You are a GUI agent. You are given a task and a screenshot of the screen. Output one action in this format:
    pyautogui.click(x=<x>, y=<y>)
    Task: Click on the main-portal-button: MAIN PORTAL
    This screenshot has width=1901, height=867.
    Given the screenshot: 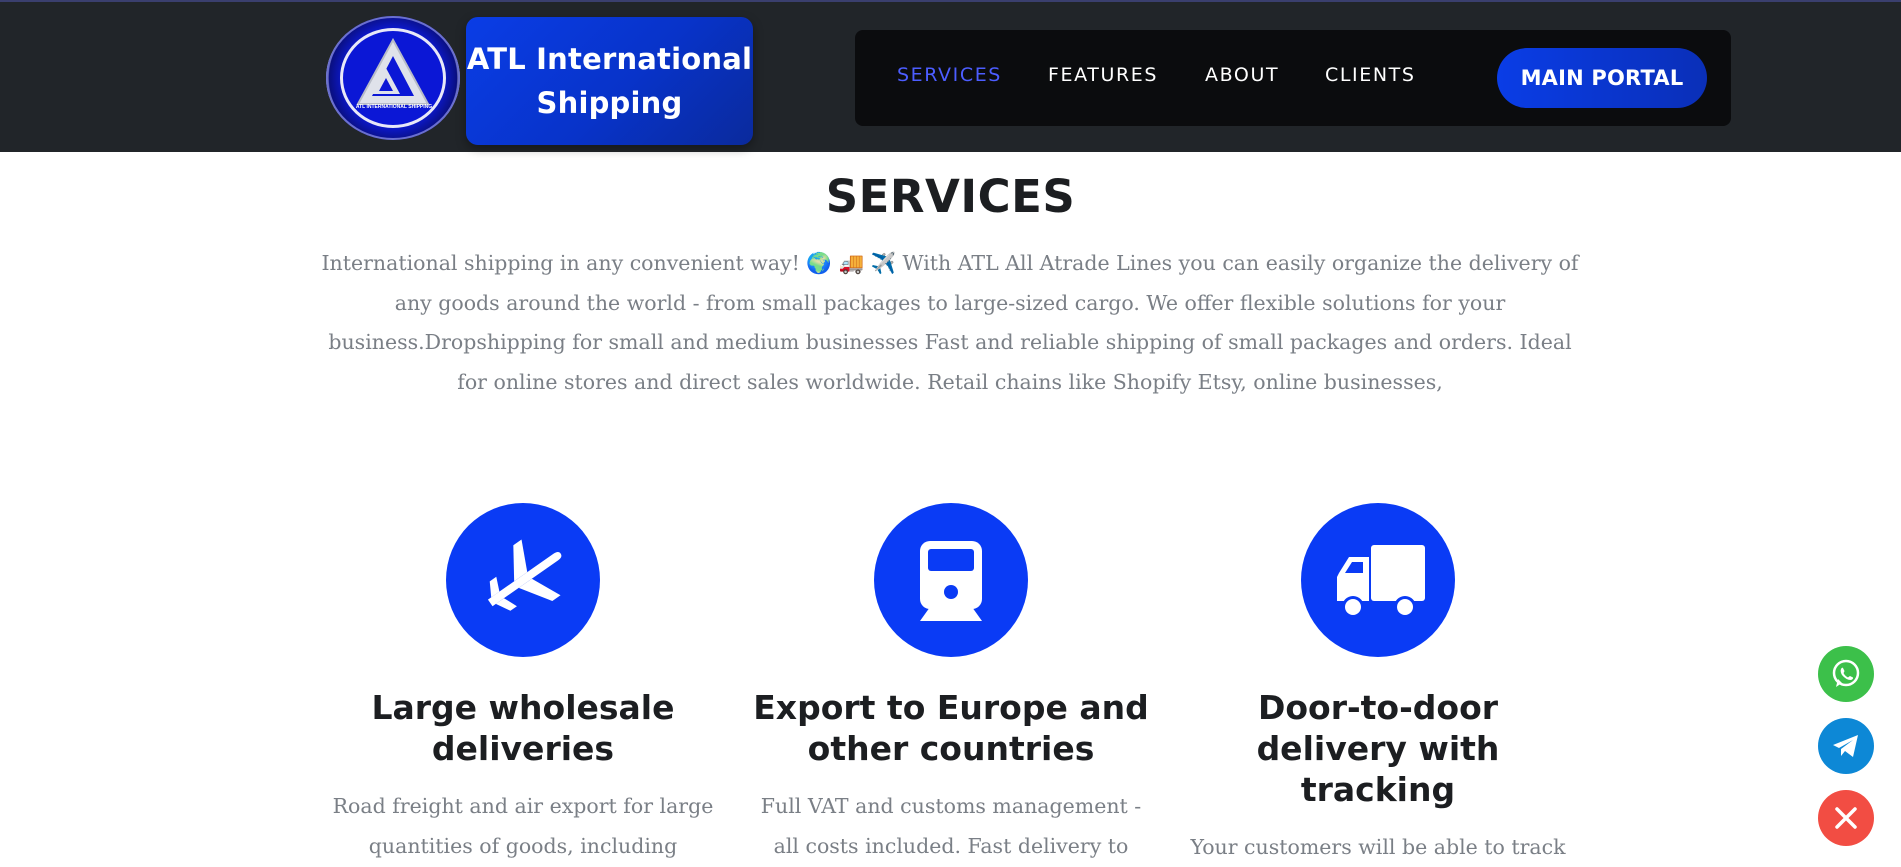 What is the action you would take?
    pyautogui.click(x=1602, y=78)
    